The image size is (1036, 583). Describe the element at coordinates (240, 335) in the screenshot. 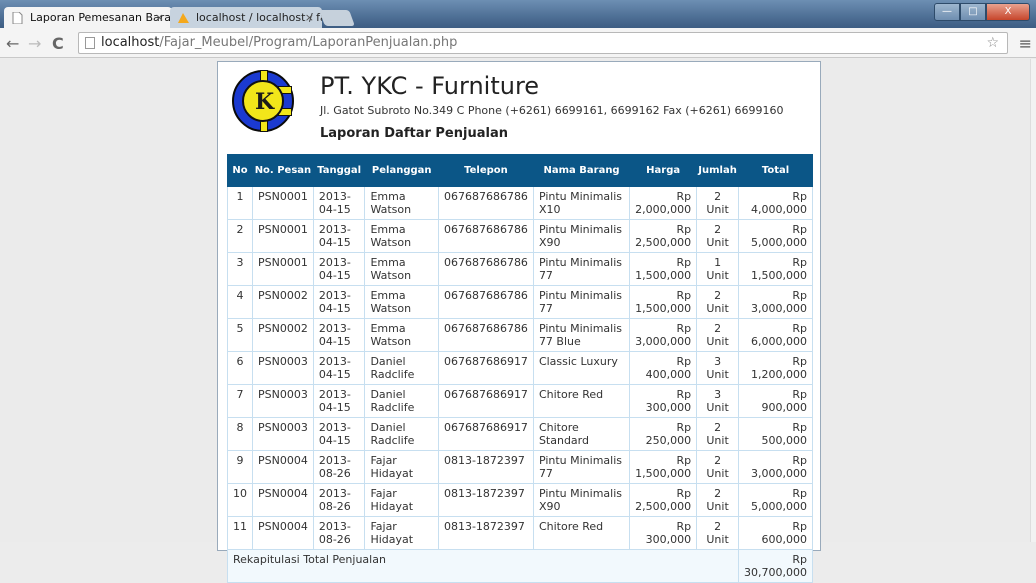

I see `cell-no: 5` at that location.